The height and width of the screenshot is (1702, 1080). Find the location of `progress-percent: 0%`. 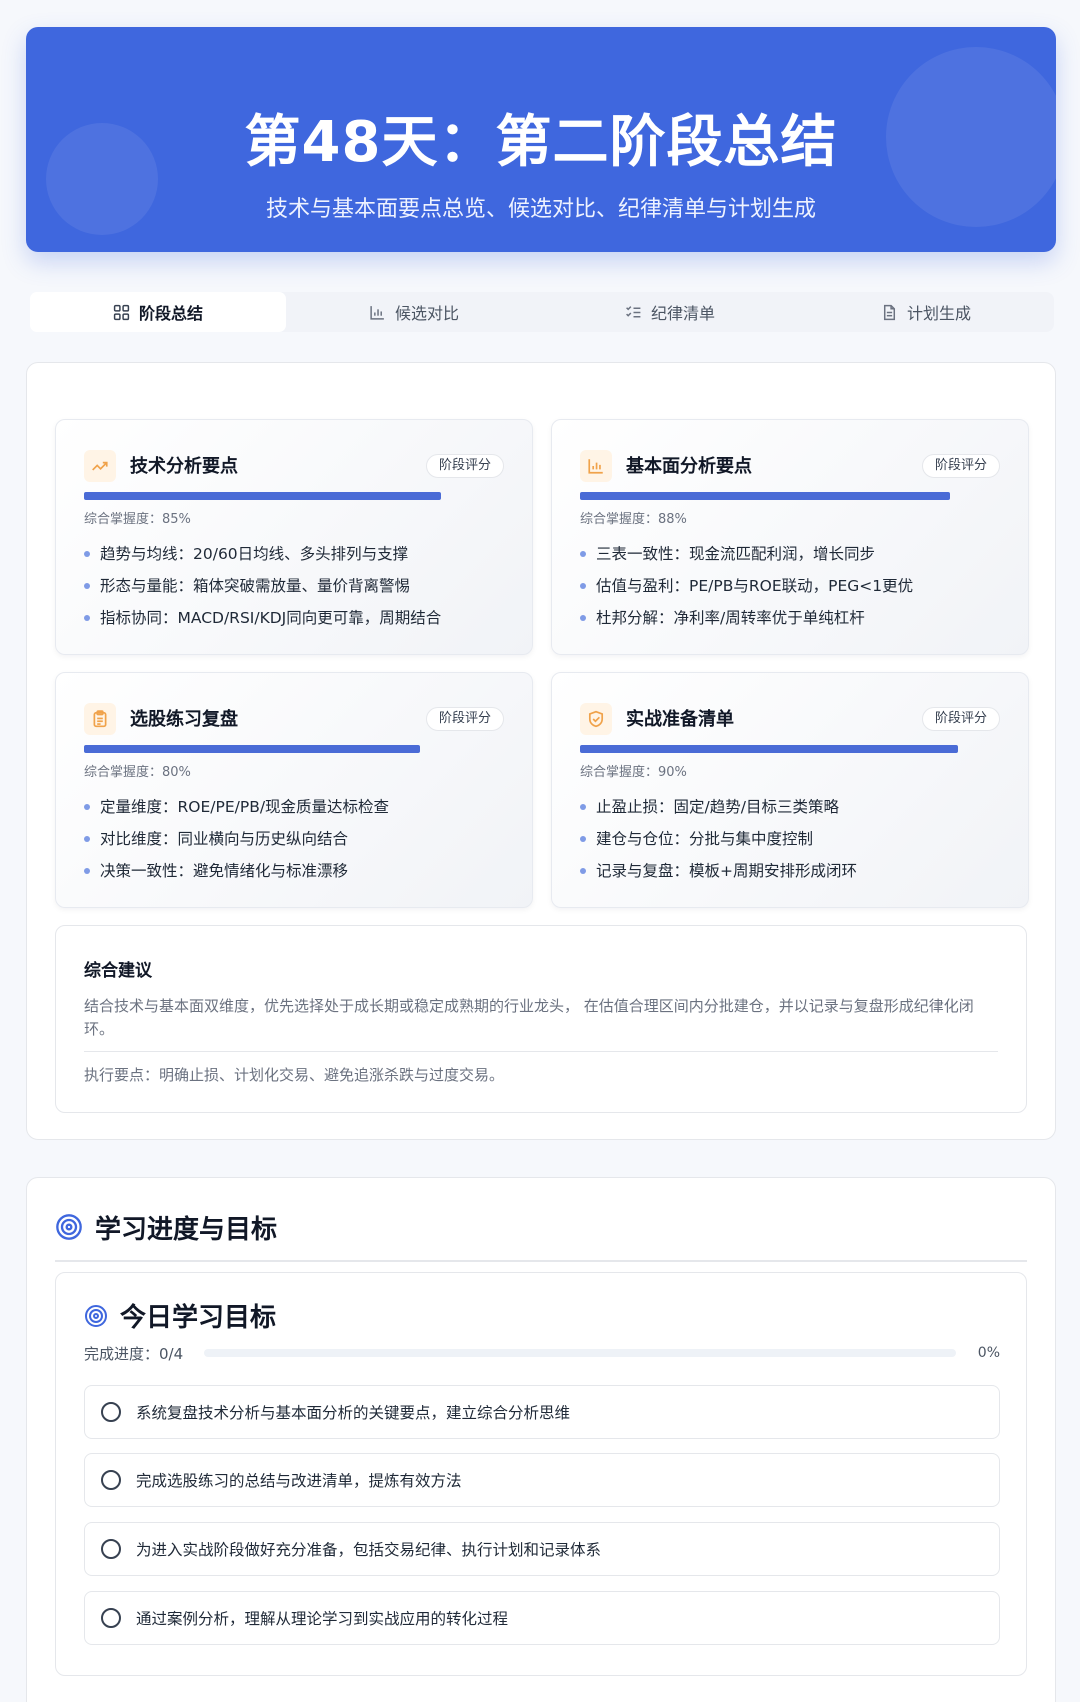

progress-percent: 0% is located at coordinates (988, 1353).